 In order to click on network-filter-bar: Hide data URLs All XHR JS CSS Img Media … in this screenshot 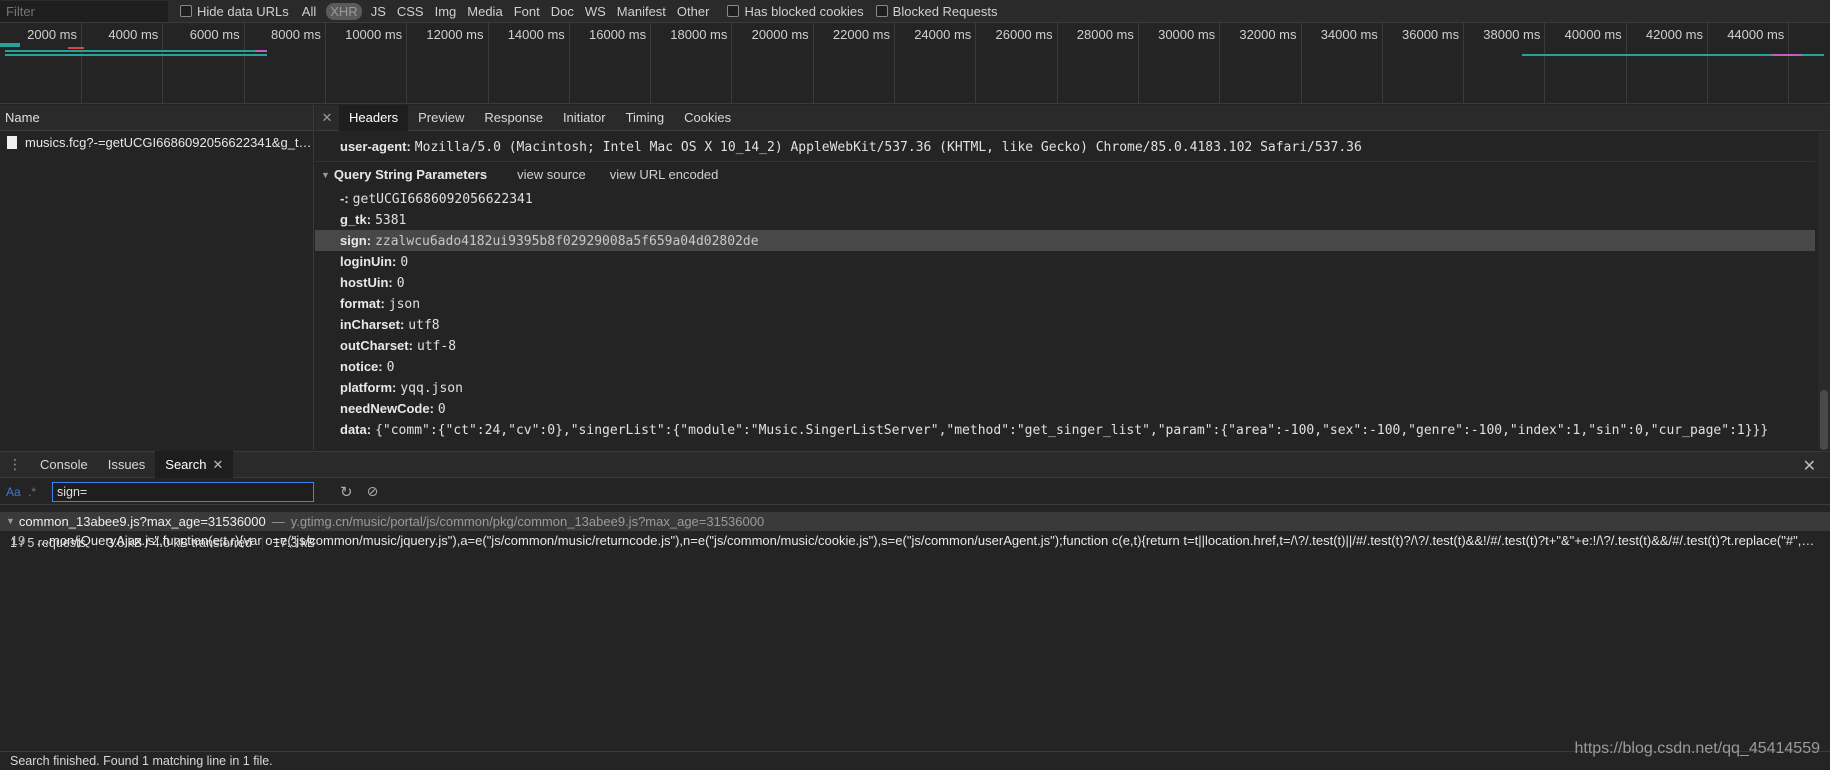, I will do `click(915, 11)`.